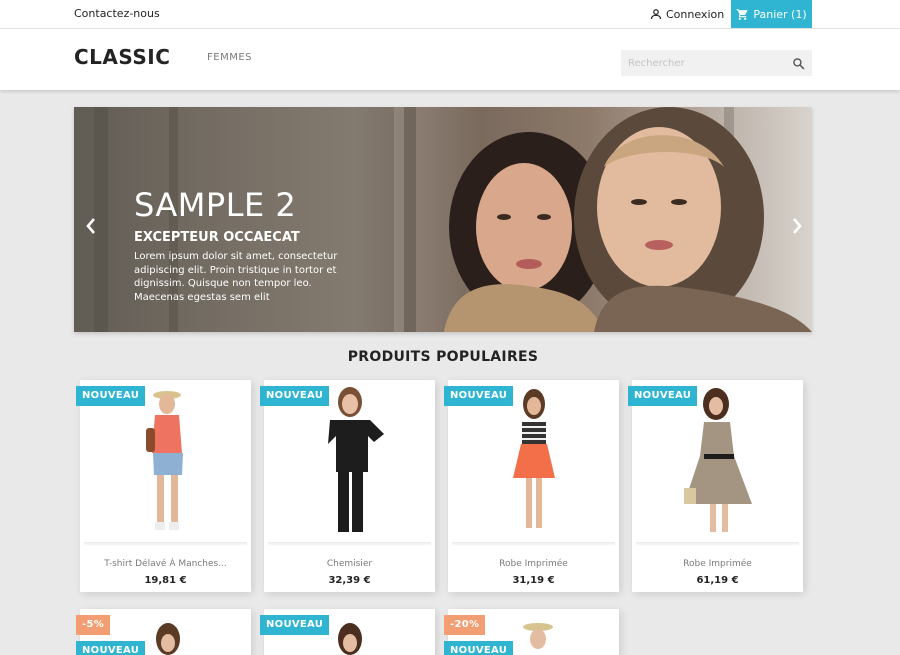 This screenshot has width=900, height=655. What do you see at coordinates (798, 63) in the screenshot?
I see `search-icon` at bounding box center [798, 63].